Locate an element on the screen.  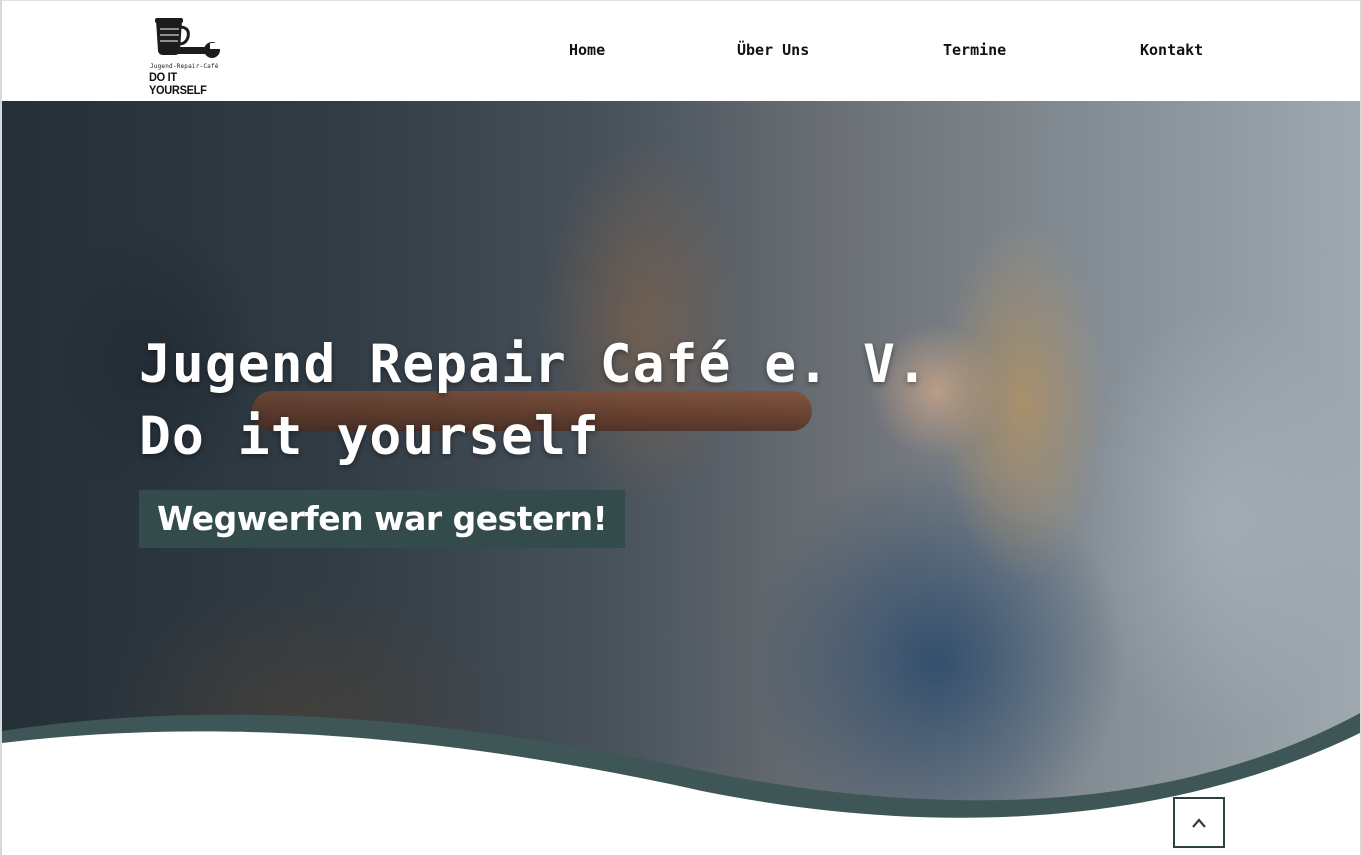
nav-item-ueber-uns: Über Uns is located at coordinates (773, 50).